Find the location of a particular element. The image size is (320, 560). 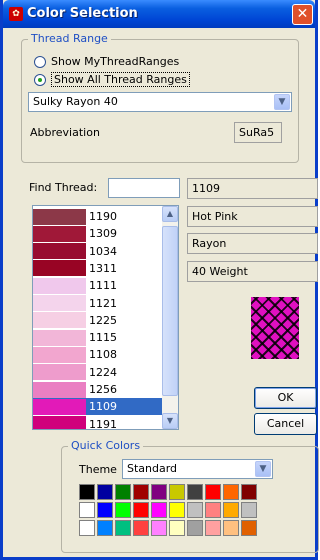

thread-code: 1190 is located at coordinates (103, 216).